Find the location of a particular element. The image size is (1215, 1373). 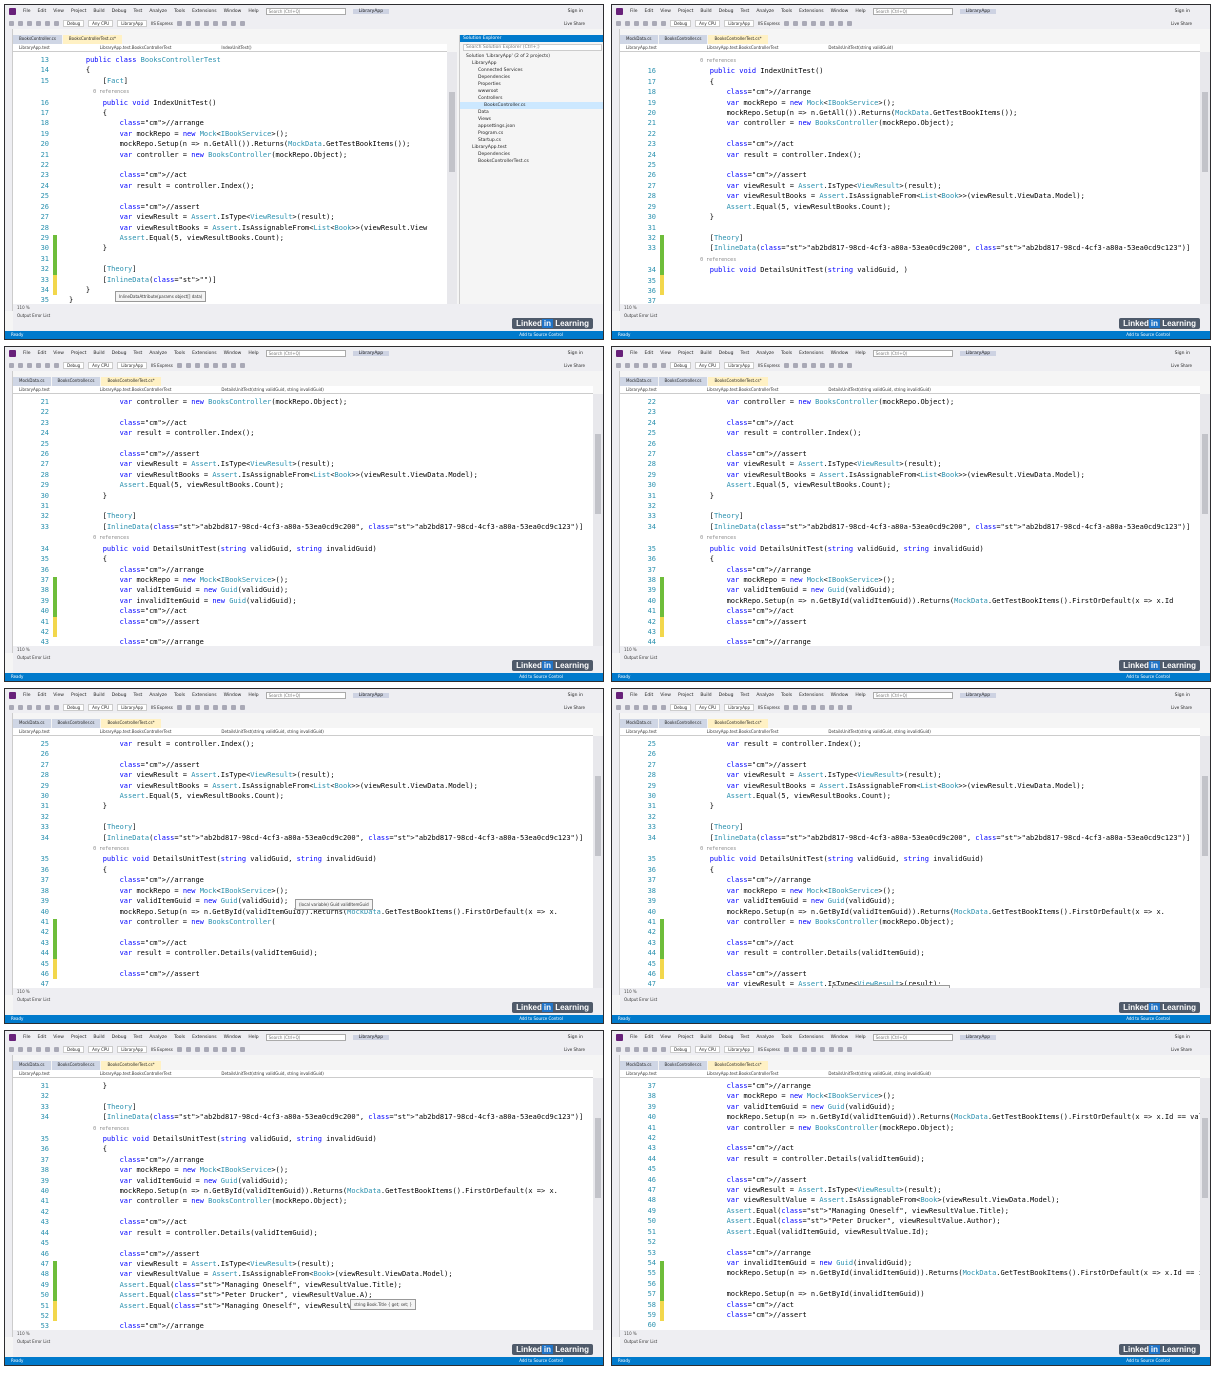

document-tab: MockData.cs is located at coordinates (32, 381).